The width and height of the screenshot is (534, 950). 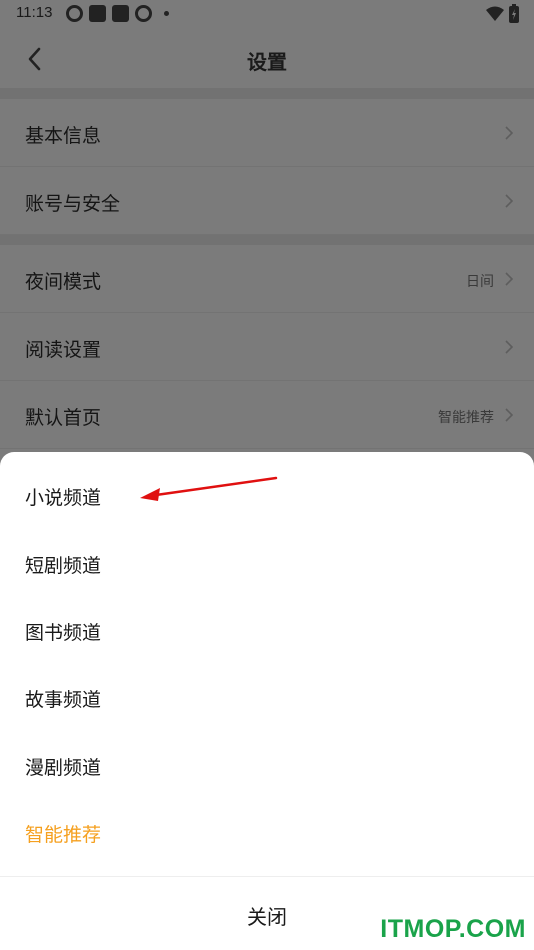 What do you see at coordinates (209, 488) in the screenshot?
I see `red-arrow-annotation` at bounding box center [209, 488].